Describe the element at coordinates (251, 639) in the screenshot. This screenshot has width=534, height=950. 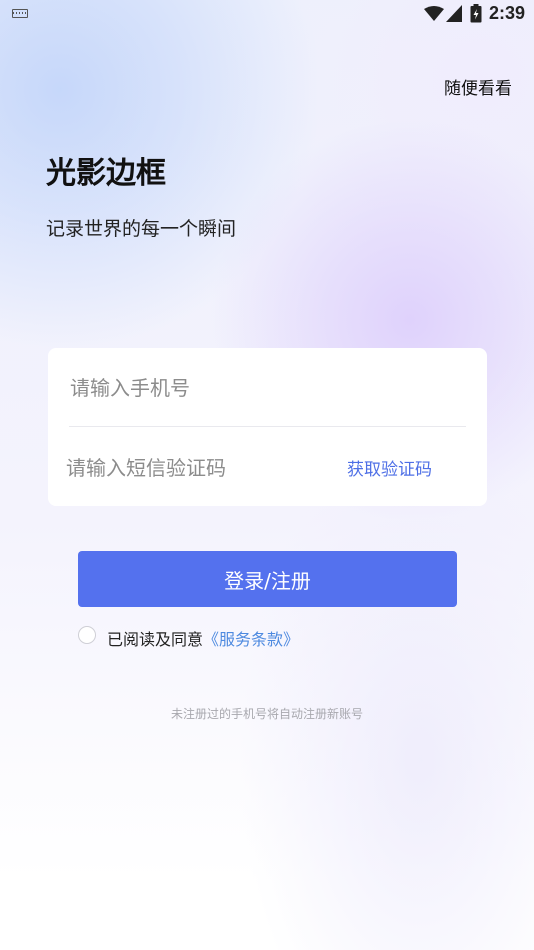
I see `terms-of-service-link: 《服务条款》` at that location.